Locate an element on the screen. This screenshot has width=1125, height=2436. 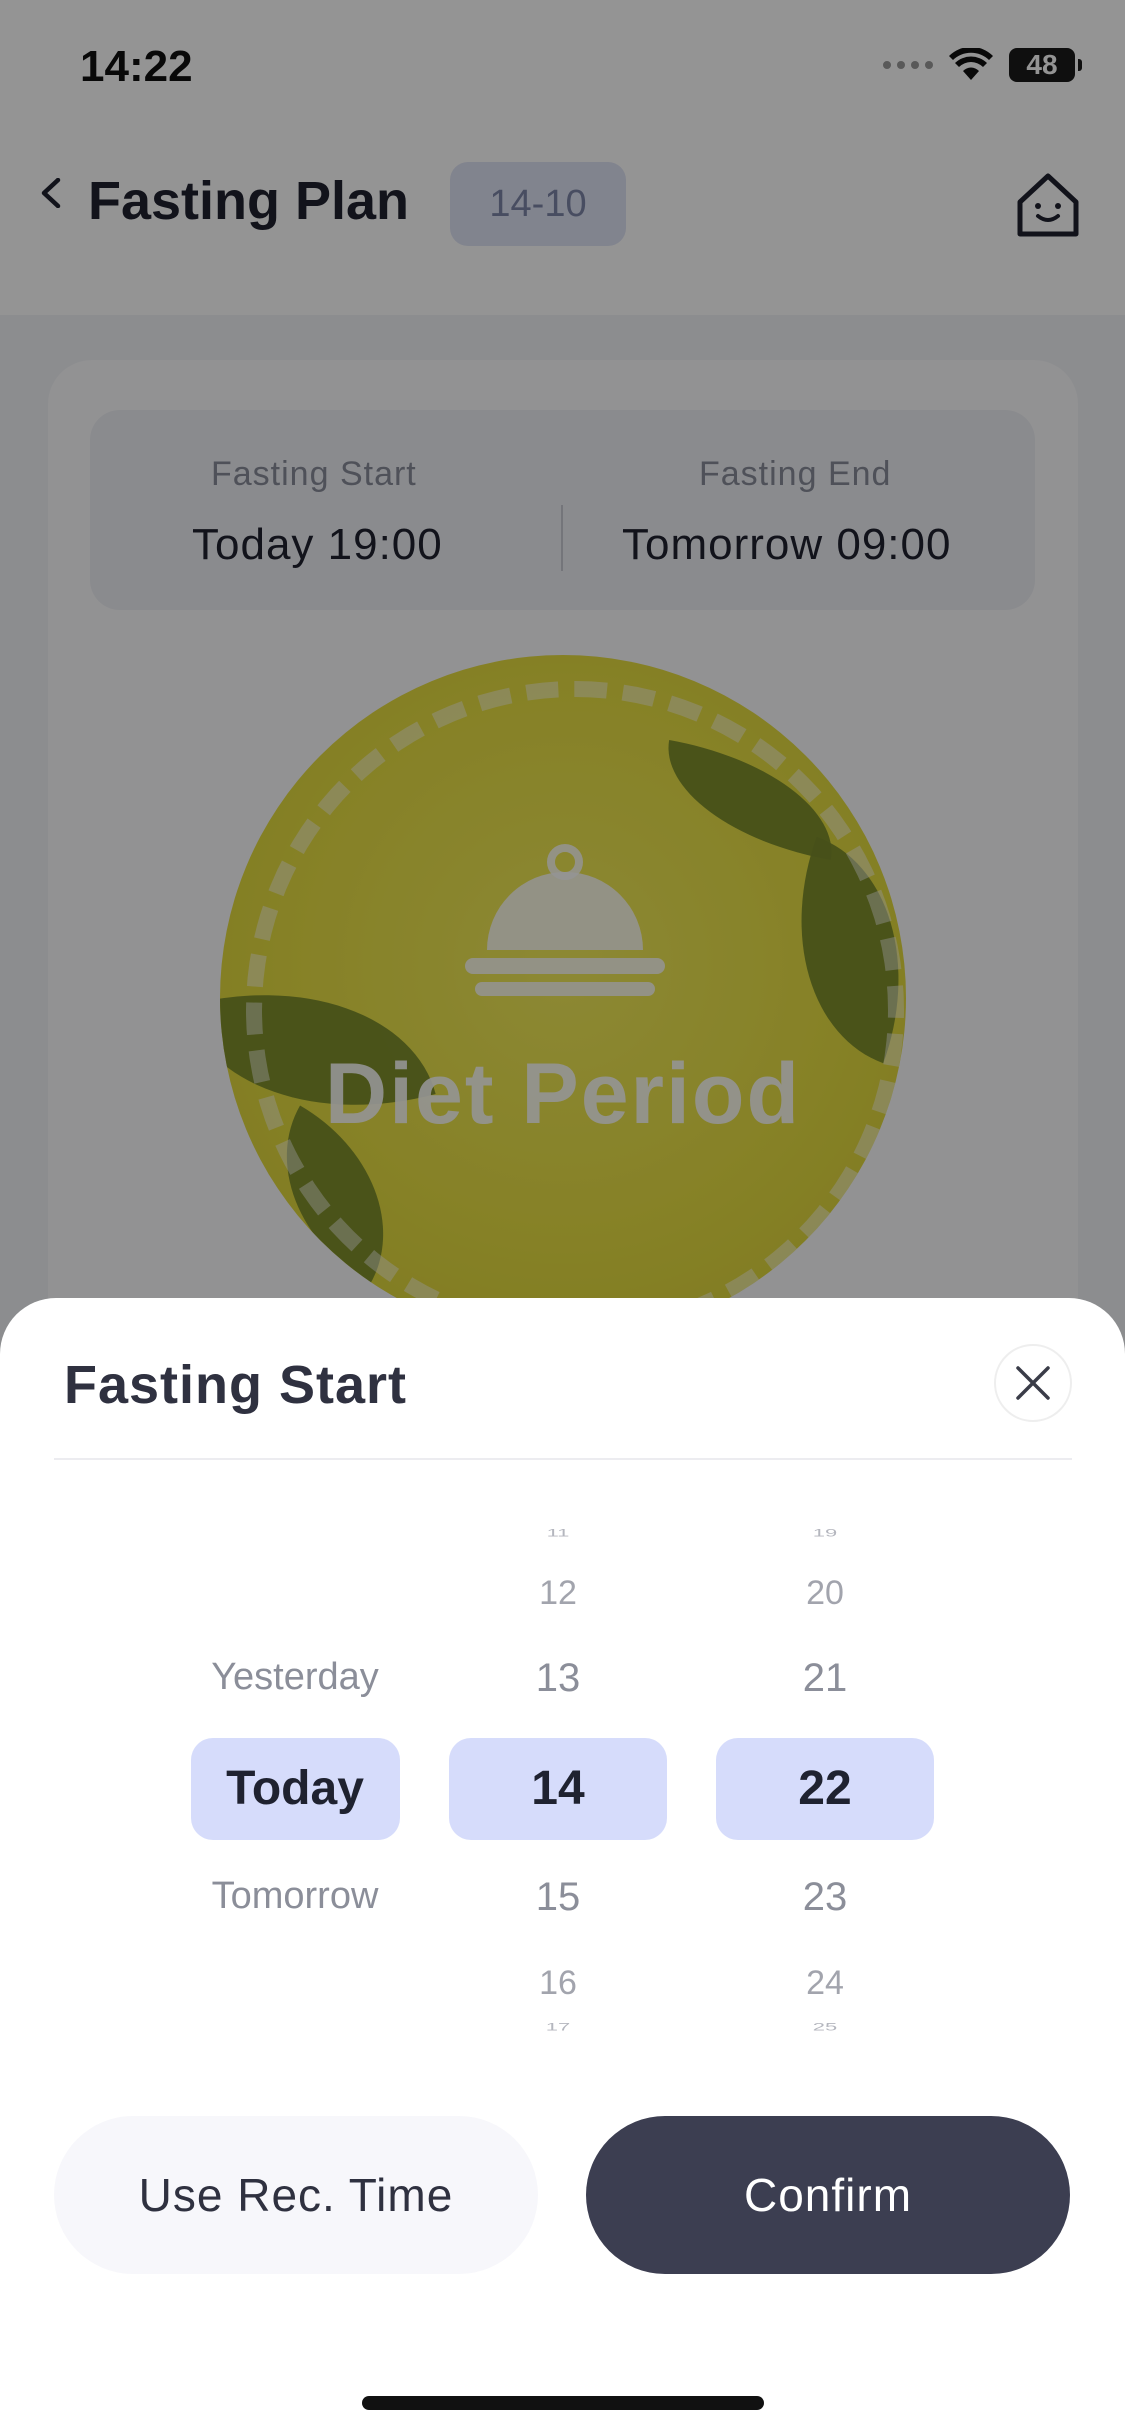
sheet-title: Fasting Start is located at coordinates (236, 1385).